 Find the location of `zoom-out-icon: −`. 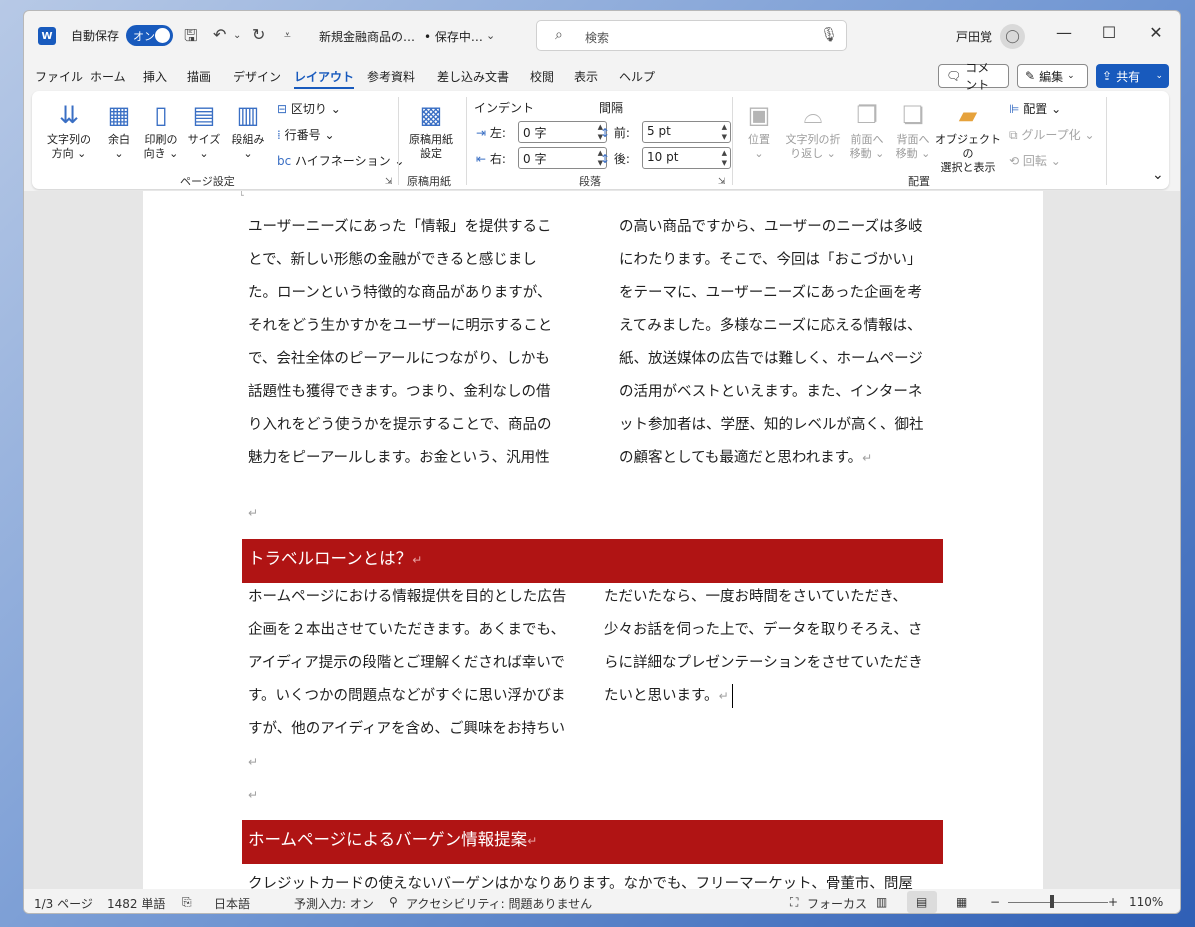

zoom-out-icon: − is located at coordinates (995, 902).